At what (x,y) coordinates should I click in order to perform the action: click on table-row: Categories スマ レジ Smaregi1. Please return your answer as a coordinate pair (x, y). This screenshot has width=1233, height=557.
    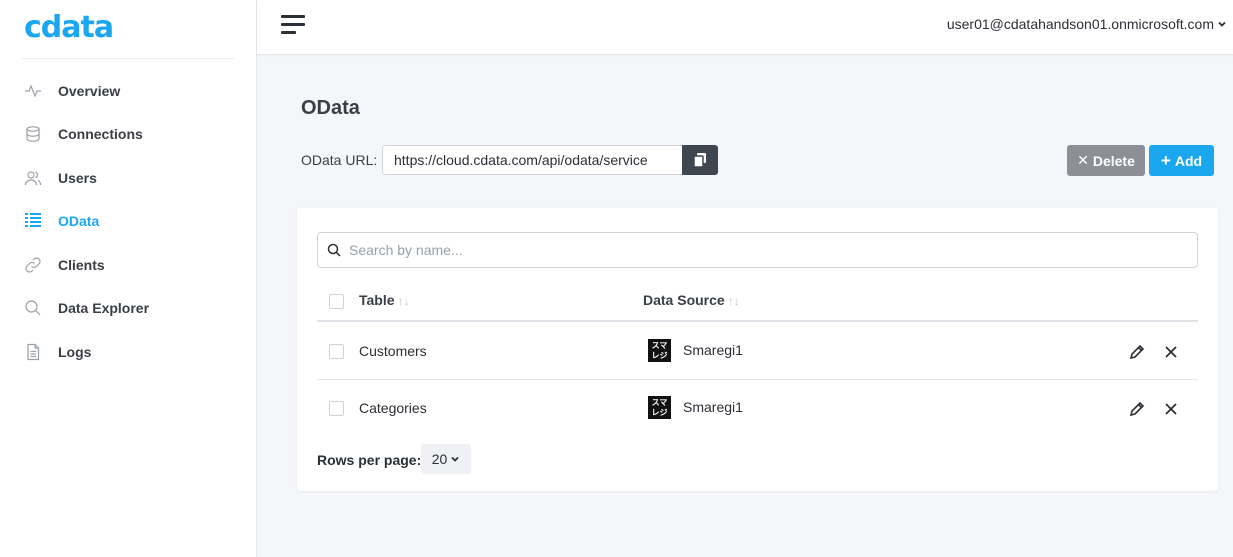
    Looking at the image, I should click on (757, 408).